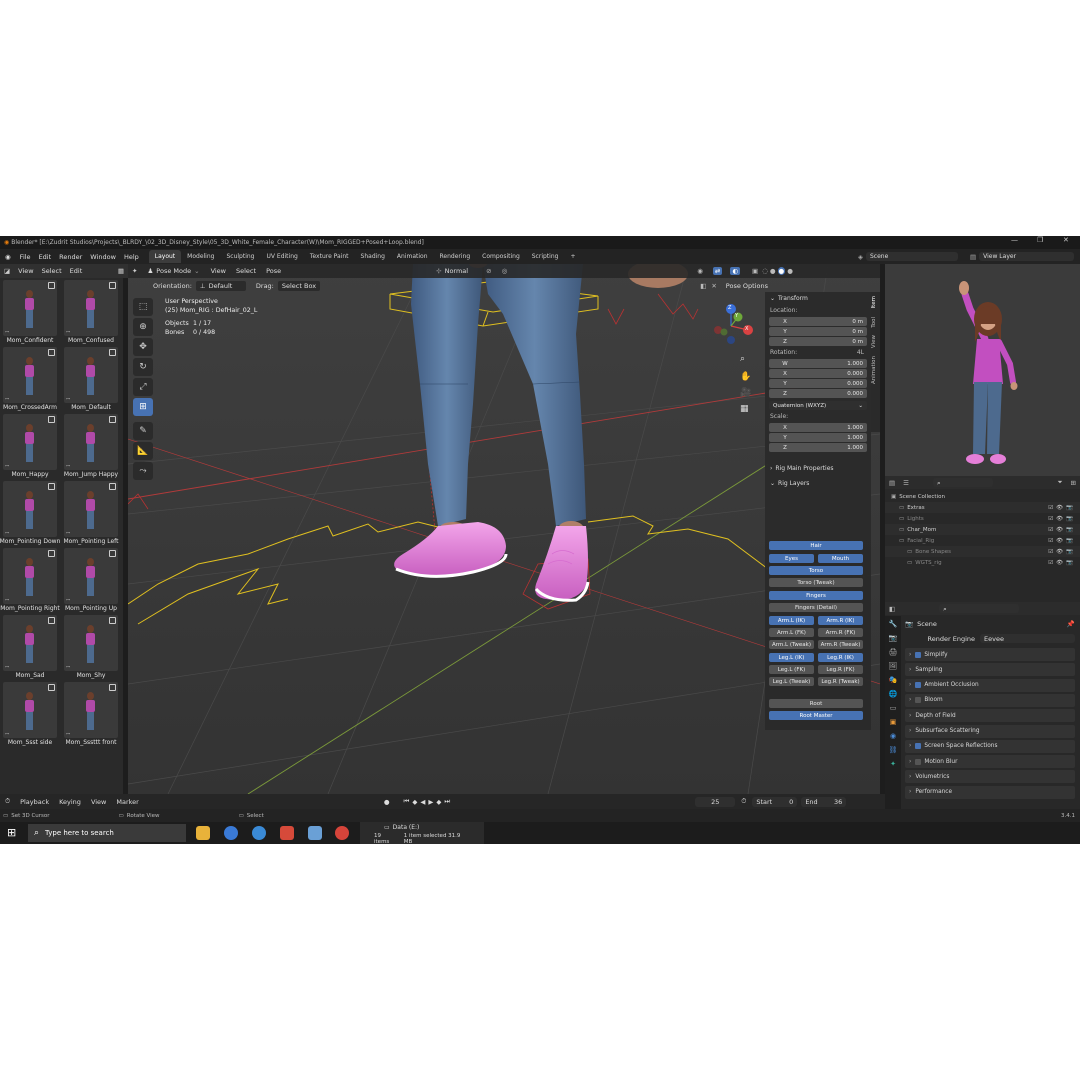 This screenshot has height=1080, width=1080. I want to click on panel-volumetrics: › Volumetrics, so click(990, 777).